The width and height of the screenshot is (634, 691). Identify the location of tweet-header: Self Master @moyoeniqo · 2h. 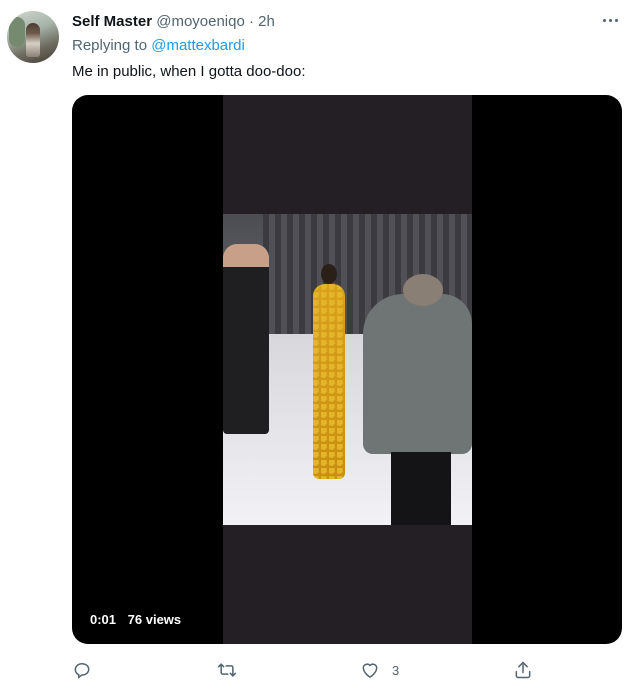
(173, 21).